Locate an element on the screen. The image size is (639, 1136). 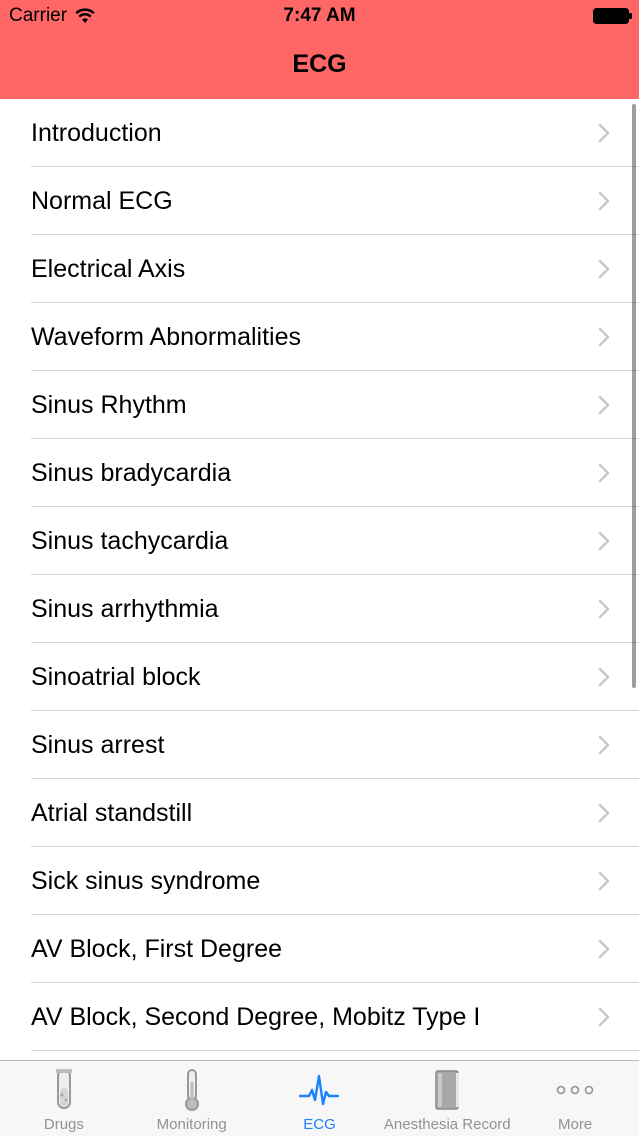
list-item-label: Sinus bradycardia is located at coordinates (131, 473).